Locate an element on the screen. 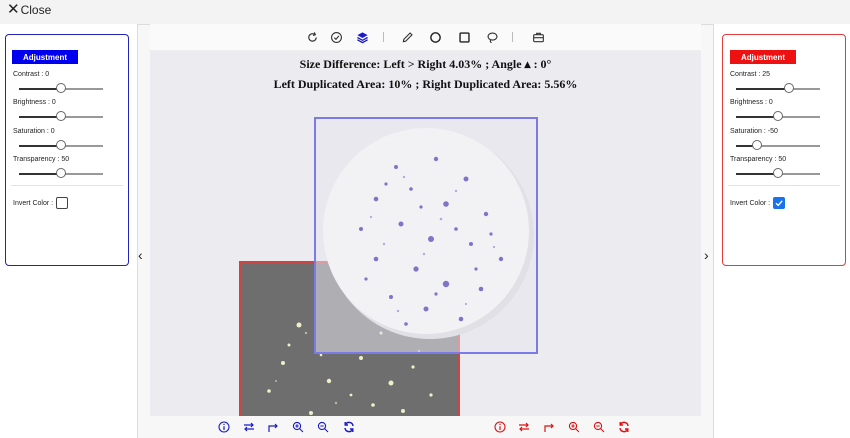  left-contrast-slider: Contrast : 0 is located at coordinates (63, 84).